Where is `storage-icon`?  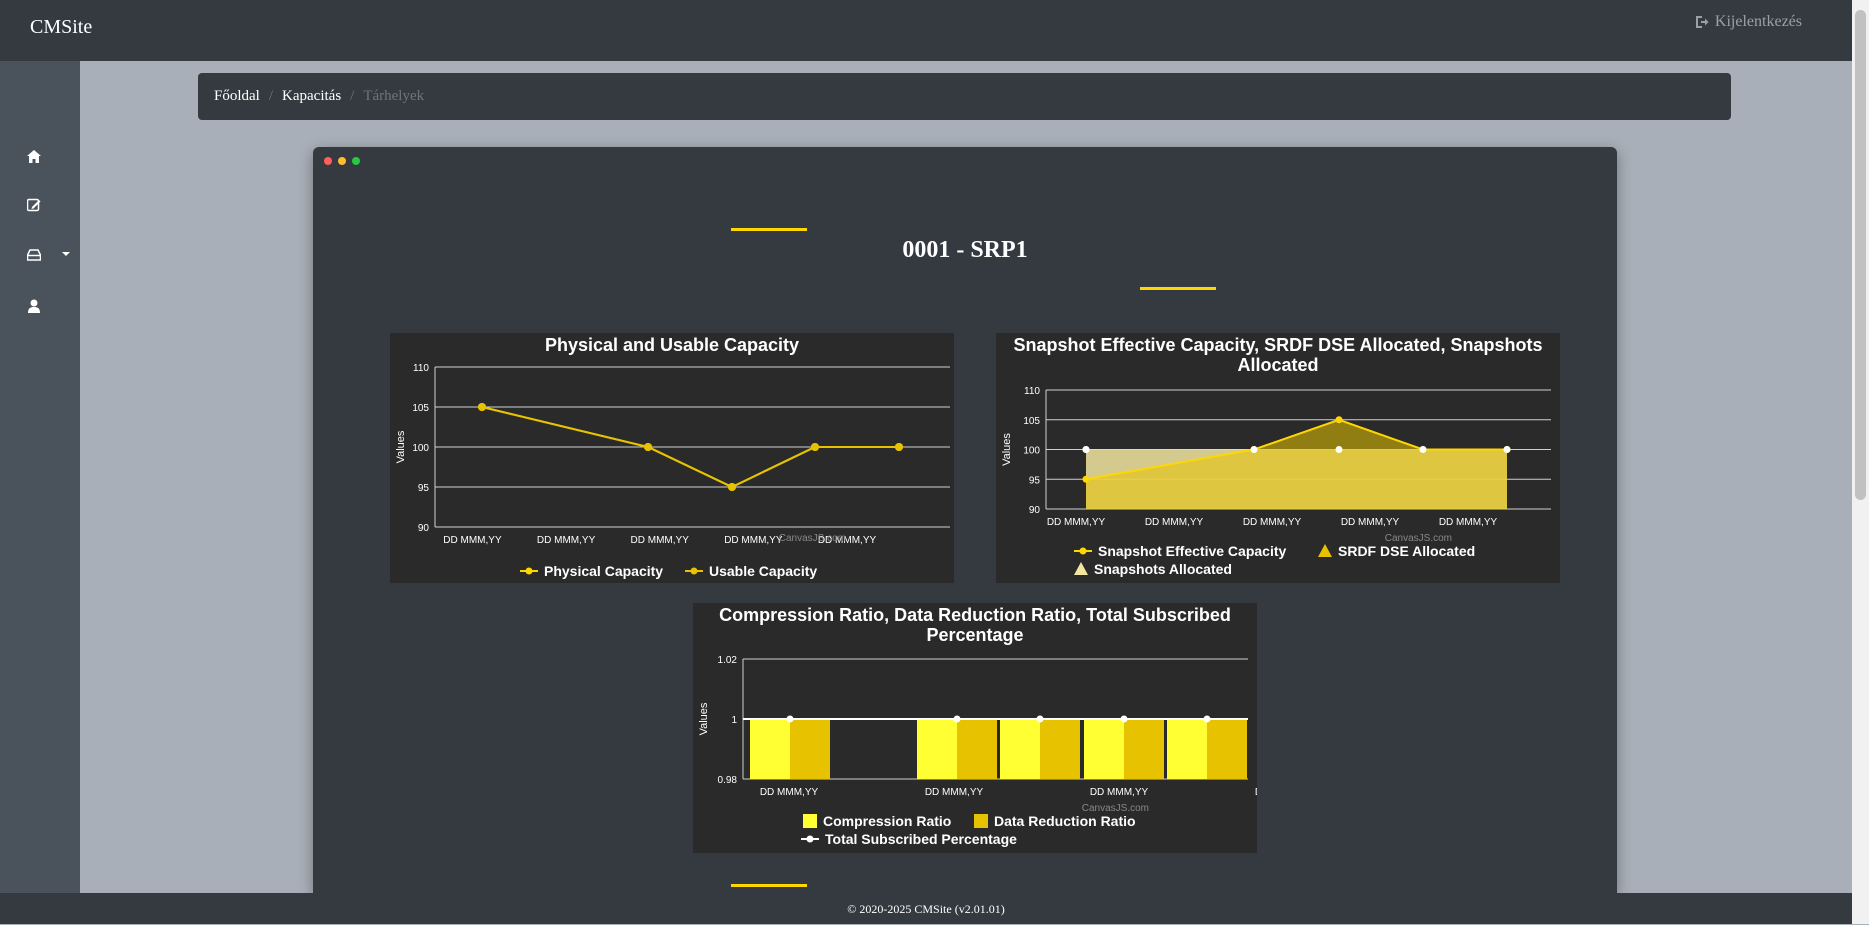 storage-icon is located at coordinates (34, 255).